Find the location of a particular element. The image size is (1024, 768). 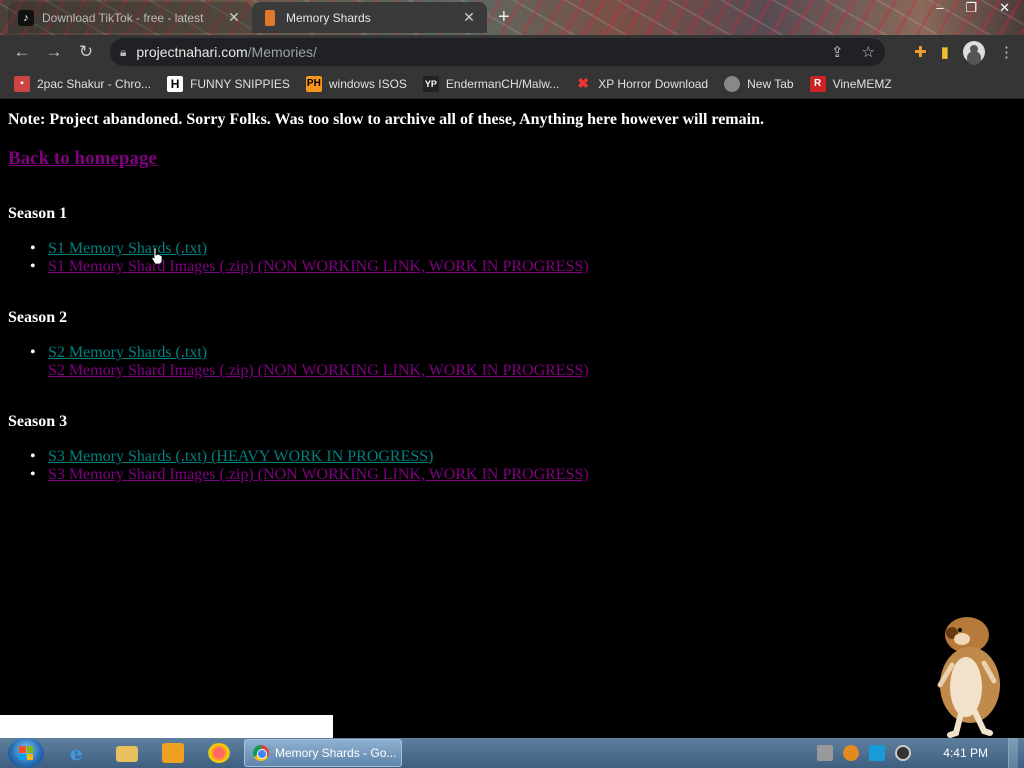

shard-favicon-icon is located at coordinates (270, 17).